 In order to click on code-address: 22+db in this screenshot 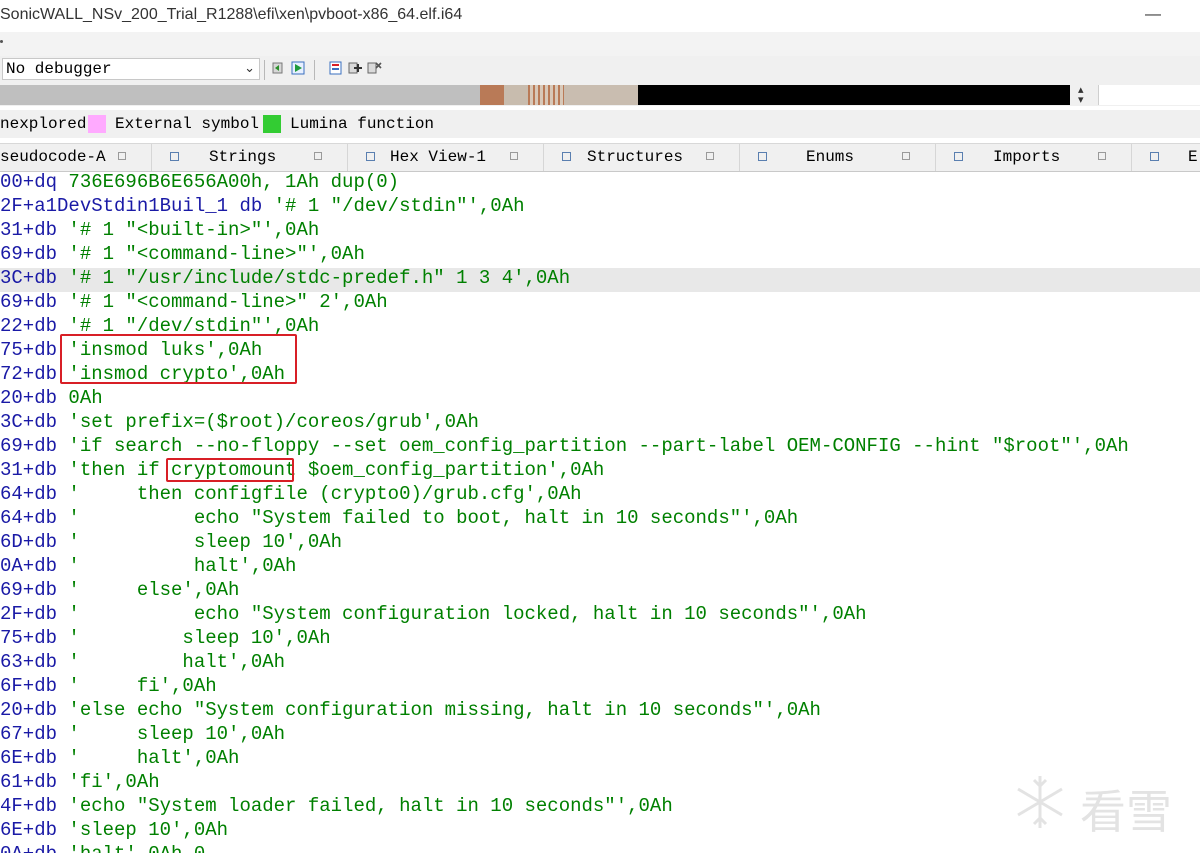, I will do `click(29, 326)`.